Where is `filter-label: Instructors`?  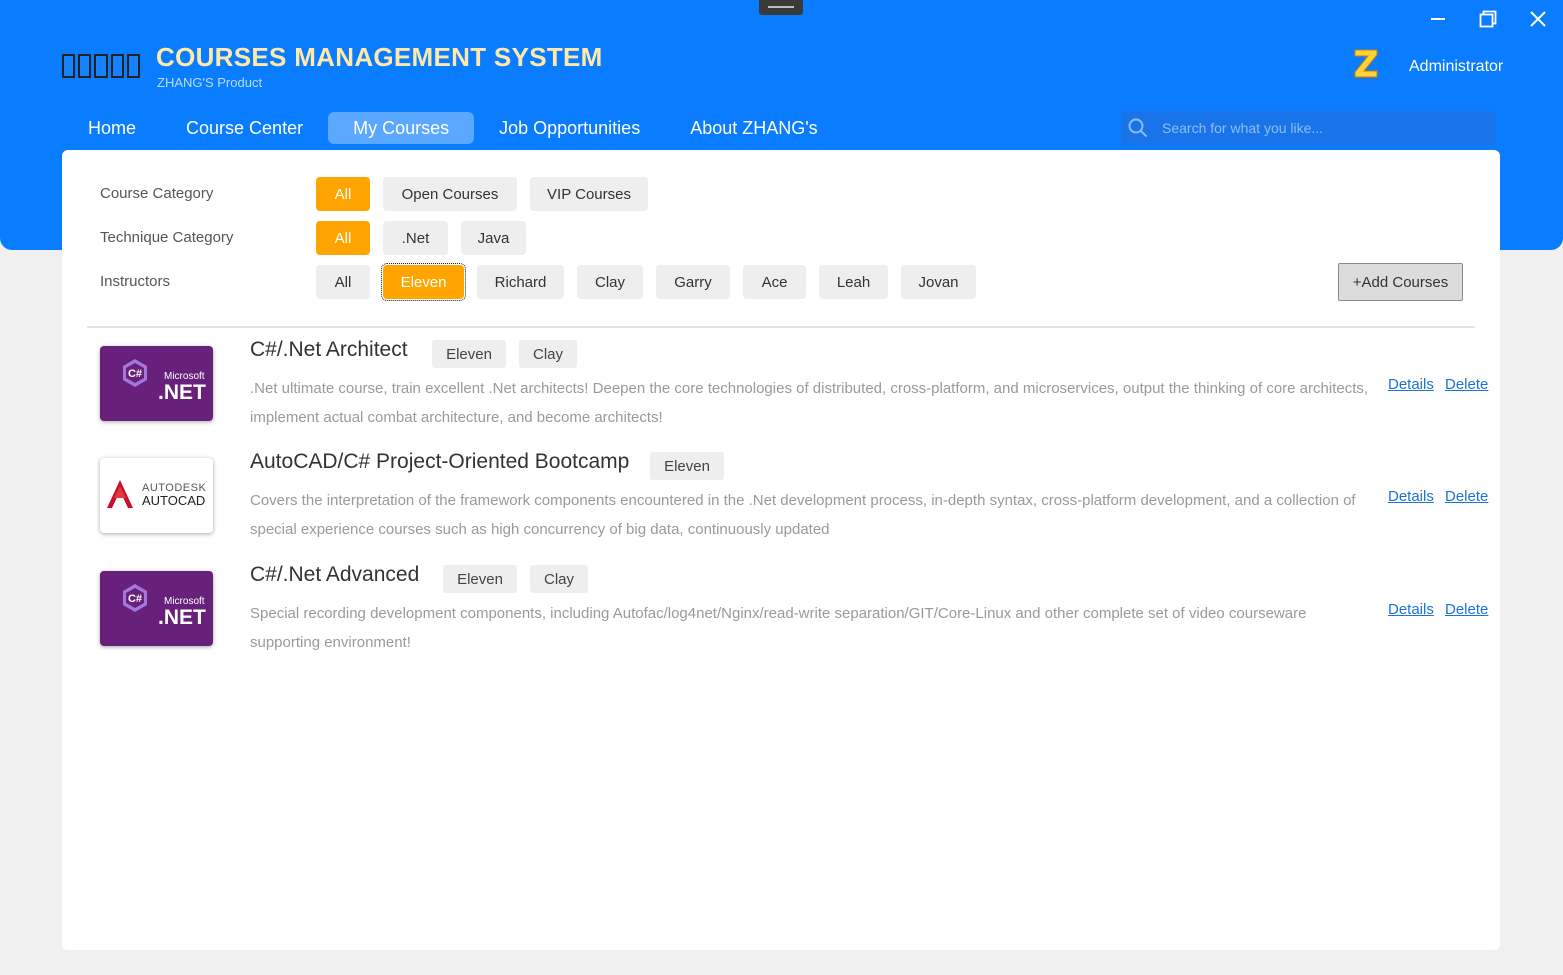
filter-label: Instructors is located at coordinates (135, 281).